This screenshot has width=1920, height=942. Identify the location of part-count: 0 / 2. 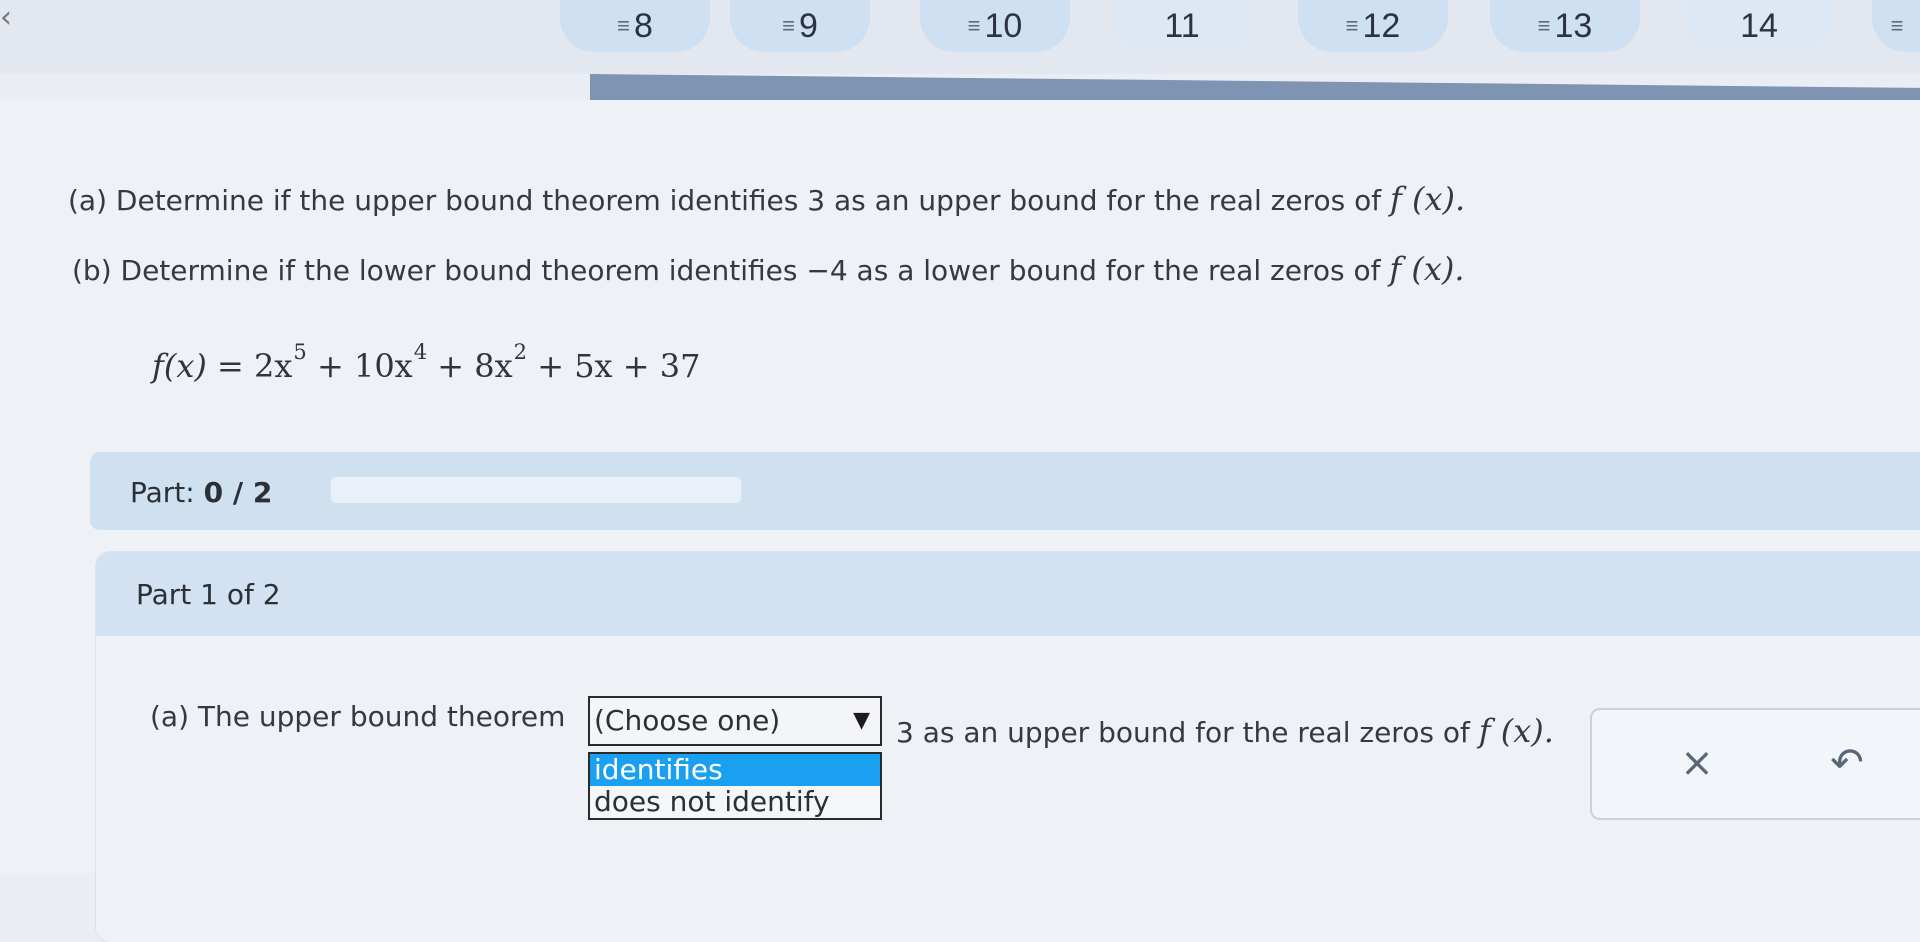
(238, 492).